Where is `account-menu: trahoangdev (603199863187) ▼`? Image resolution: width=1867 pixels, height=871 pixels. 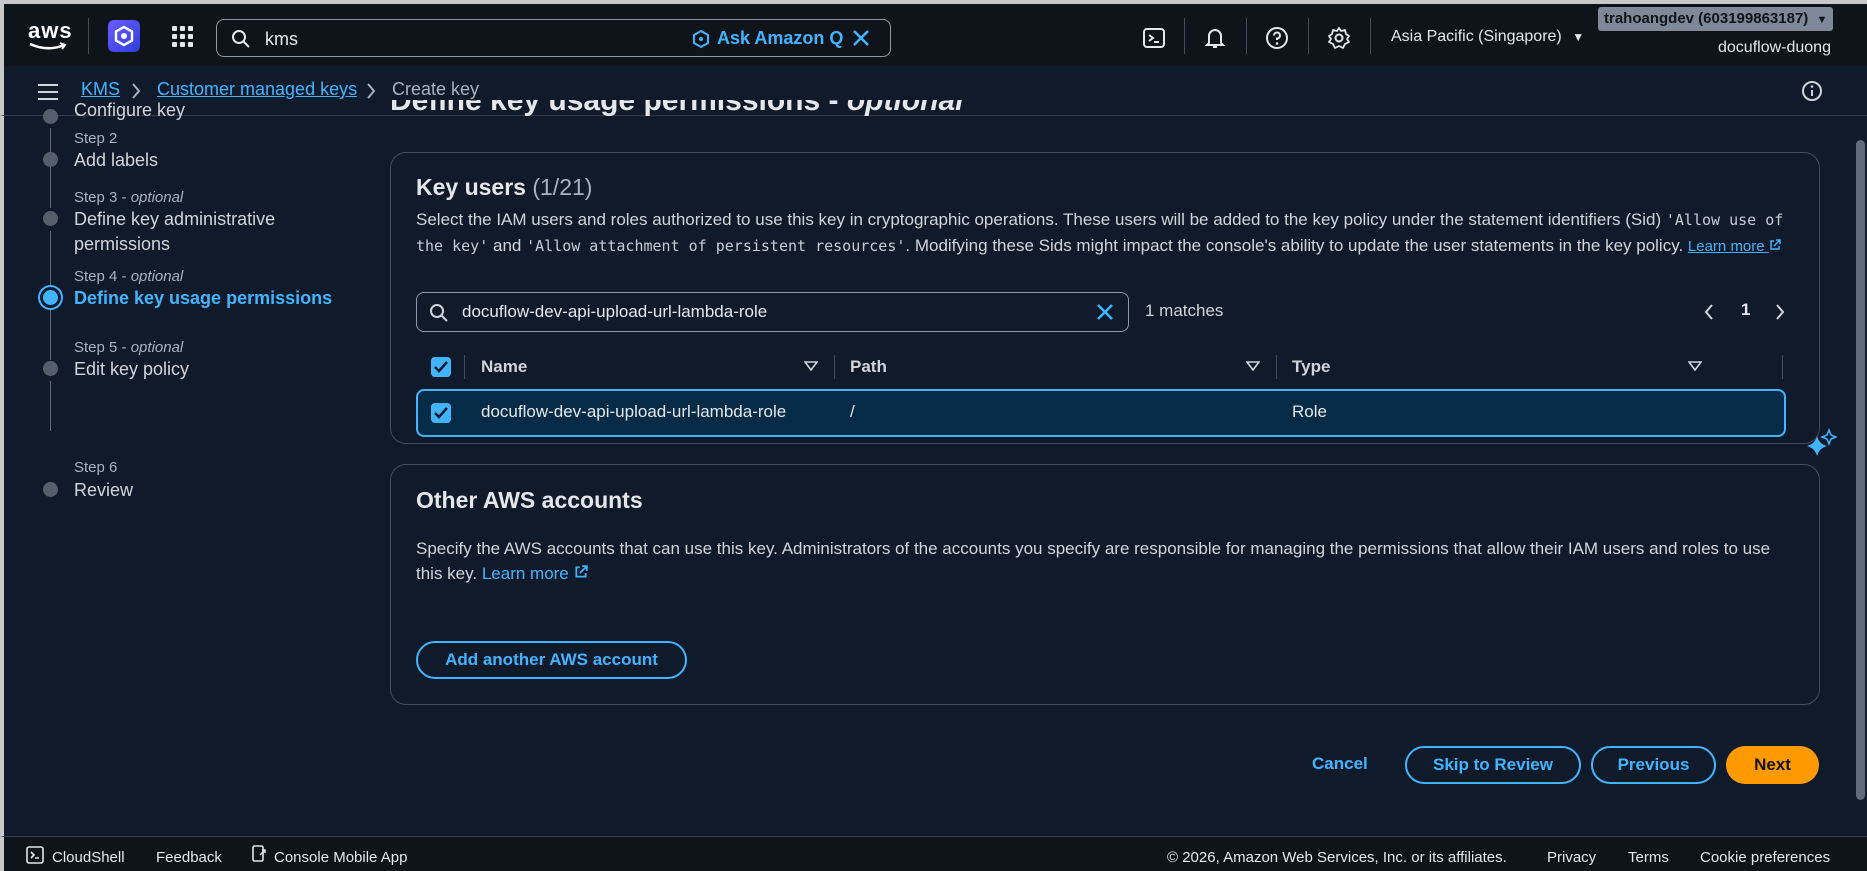 account-menu: trahoangdev (603199863187) ▼ is located at coordinates (1716, 19).